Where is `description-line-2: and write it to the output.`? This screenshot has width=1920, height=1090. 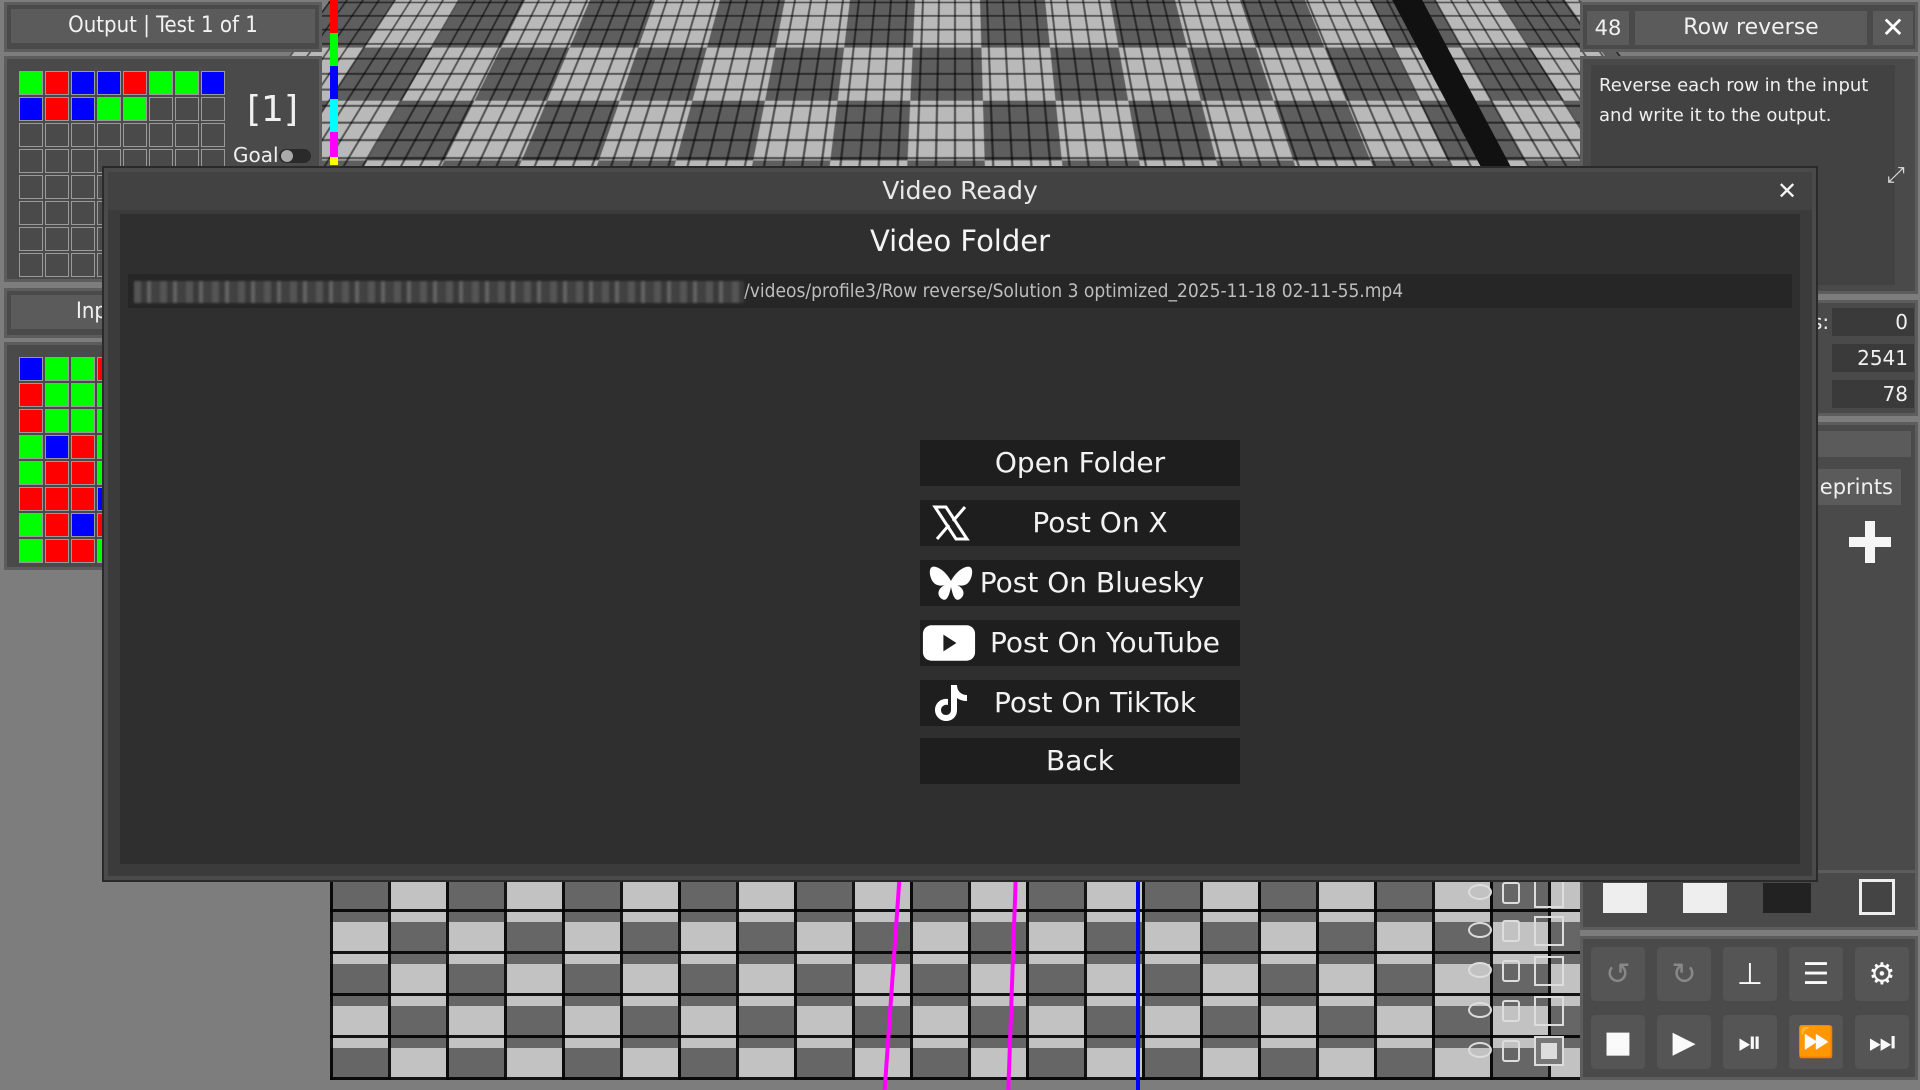
description-line-2: and write it to the output. is located at coordinates (1715, 115).